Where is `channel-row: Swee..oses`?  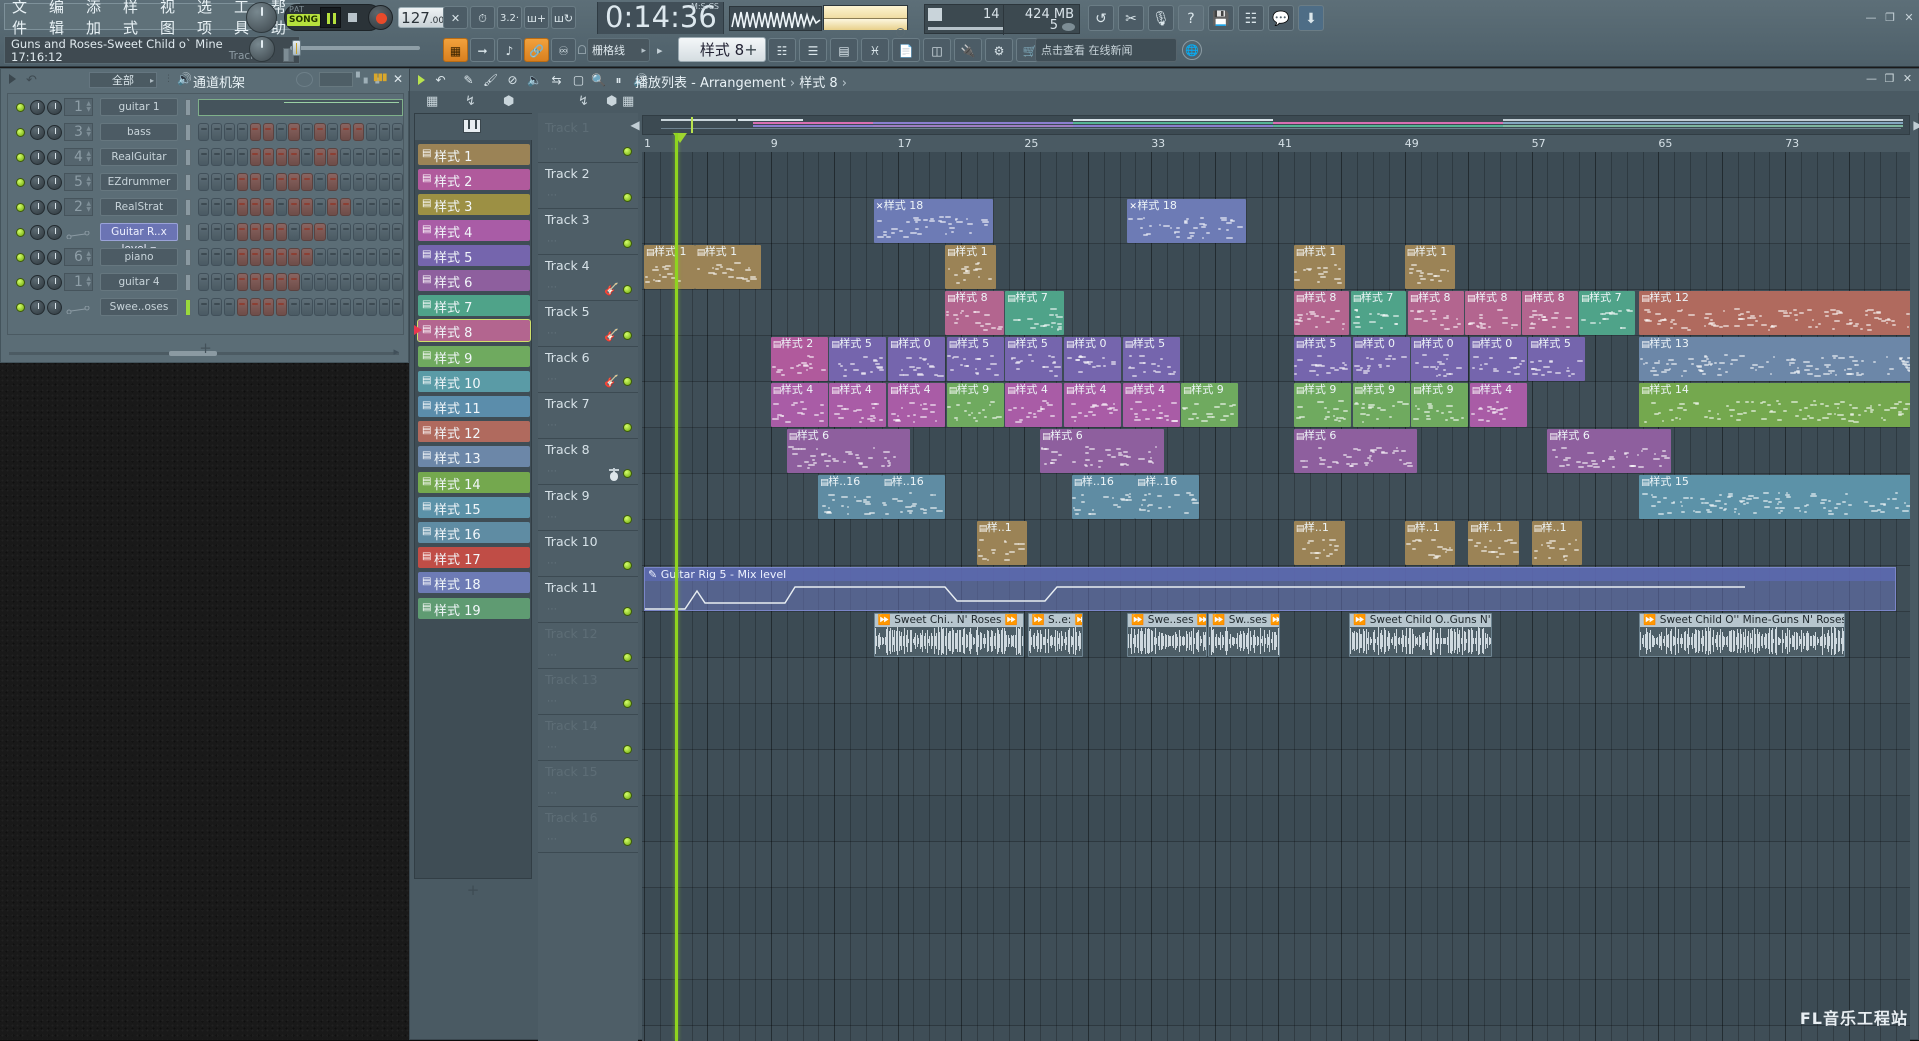 channel-row: Swee..oses is located at coordinates (206, 307).